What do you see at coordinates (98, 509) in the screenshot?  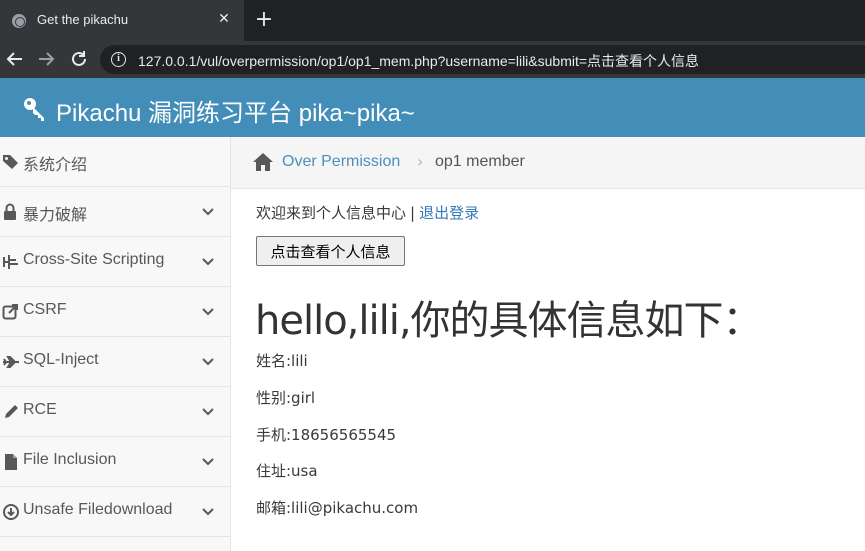 I see `sidebar-item-label: Unsafe Filedownload` at bounding box center [98, 509].